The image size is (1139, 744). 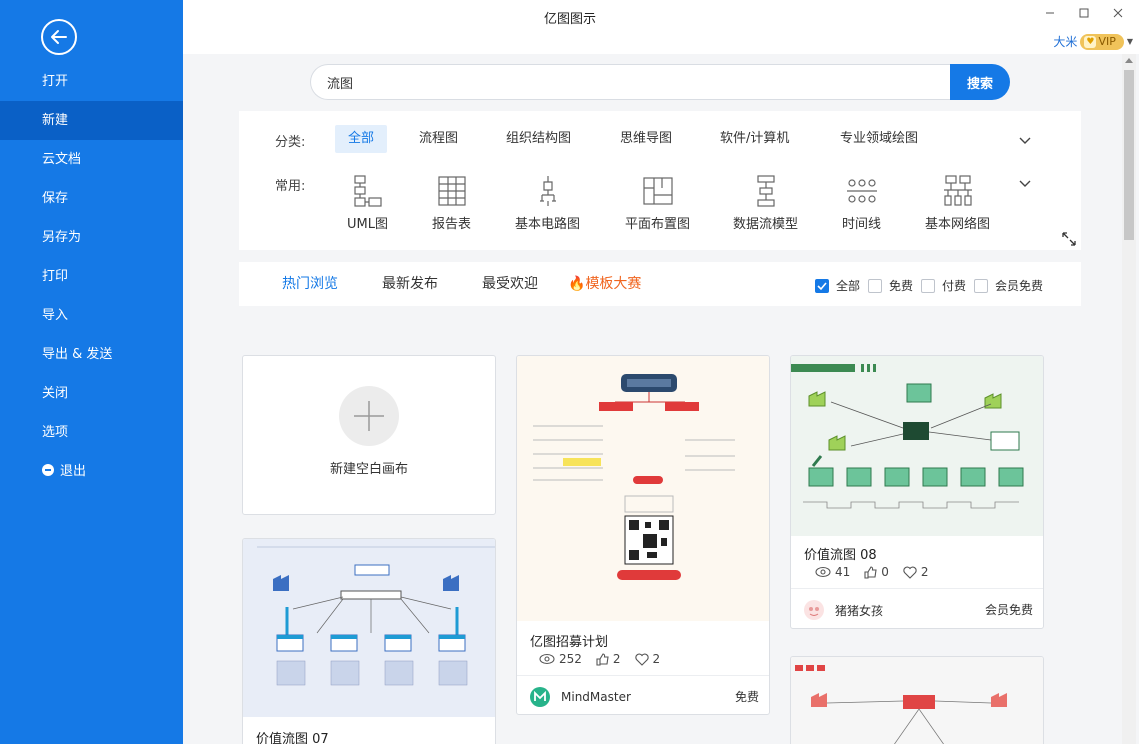 I want to click on card-stats: 41 0 2, so click(x=872, y=572).